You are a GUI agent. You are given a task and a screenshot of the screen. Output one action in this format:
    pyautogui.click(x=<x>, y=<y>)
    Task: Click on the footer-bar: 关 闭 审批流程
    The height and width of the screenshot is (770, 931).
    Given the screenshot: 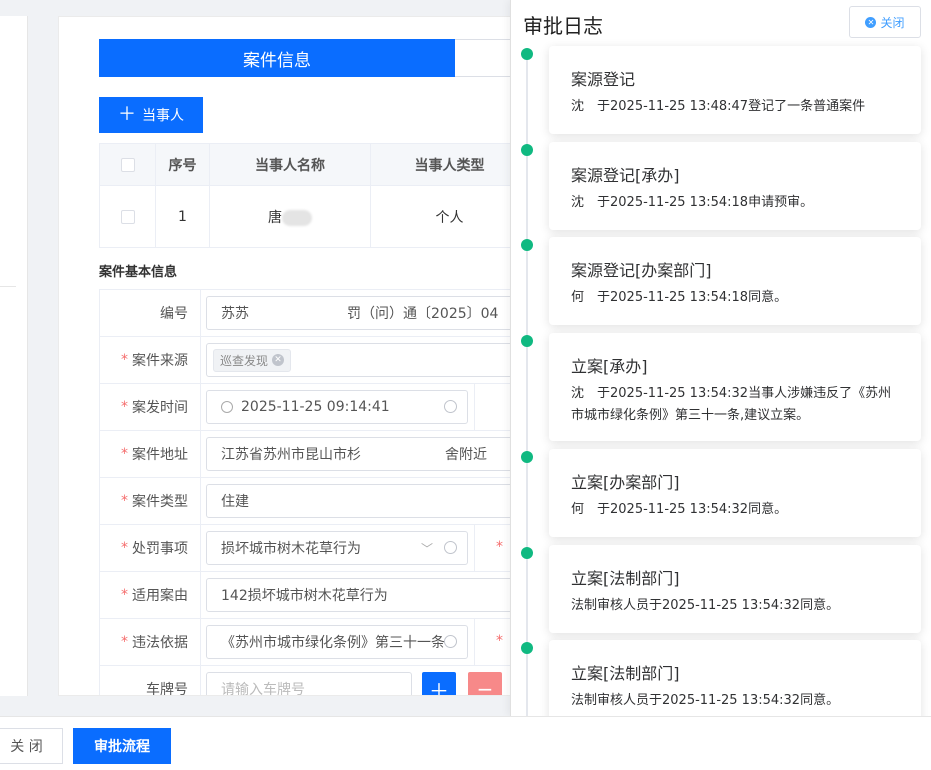 What is the action you would take?
    pyautogui.click(x=465, y=743)
    